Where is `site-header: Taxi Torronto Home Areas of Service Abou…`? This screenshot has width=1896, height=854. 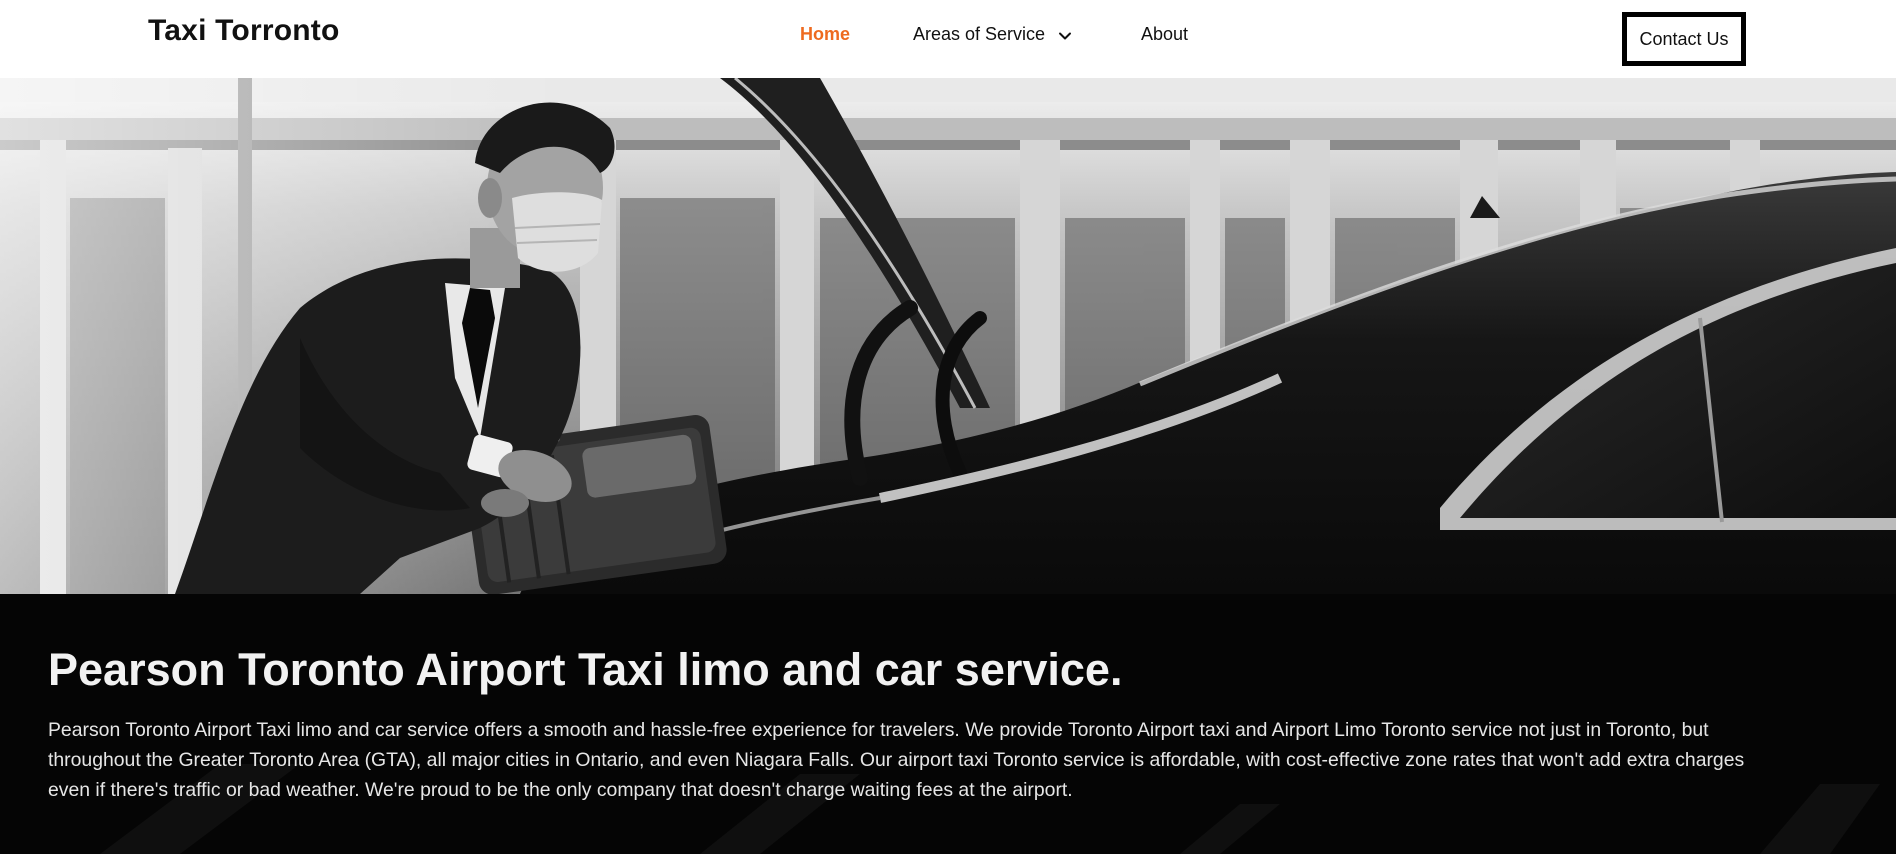
site-header: Taxi Torronto Home Areas of Service Abou… is located at coordinates (948, 39).